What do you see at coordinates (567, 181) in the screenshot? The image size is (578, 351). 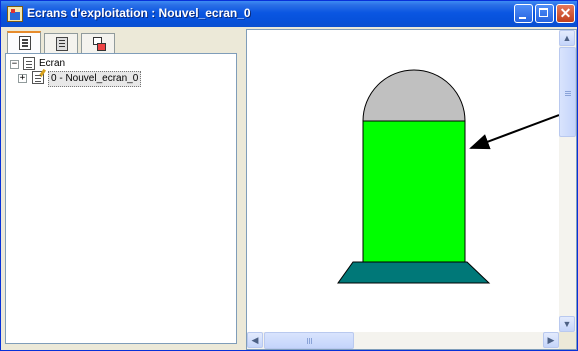 I see `vertical-scrollbar: ▲ ▼` at bounding box center [567, 181].